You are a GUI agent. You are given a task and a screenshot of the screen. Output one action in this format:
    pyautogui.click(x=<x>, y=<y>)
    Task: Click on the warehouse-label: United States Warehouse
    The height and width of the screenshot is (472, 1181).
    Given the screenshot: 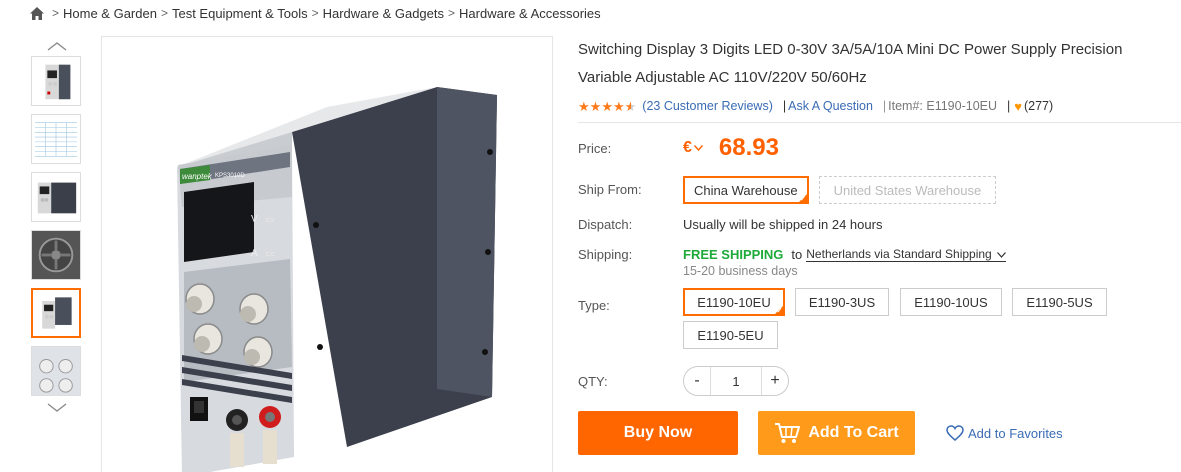 What is the action you would take?
    pyautogui.click(x=907, y=190)
    